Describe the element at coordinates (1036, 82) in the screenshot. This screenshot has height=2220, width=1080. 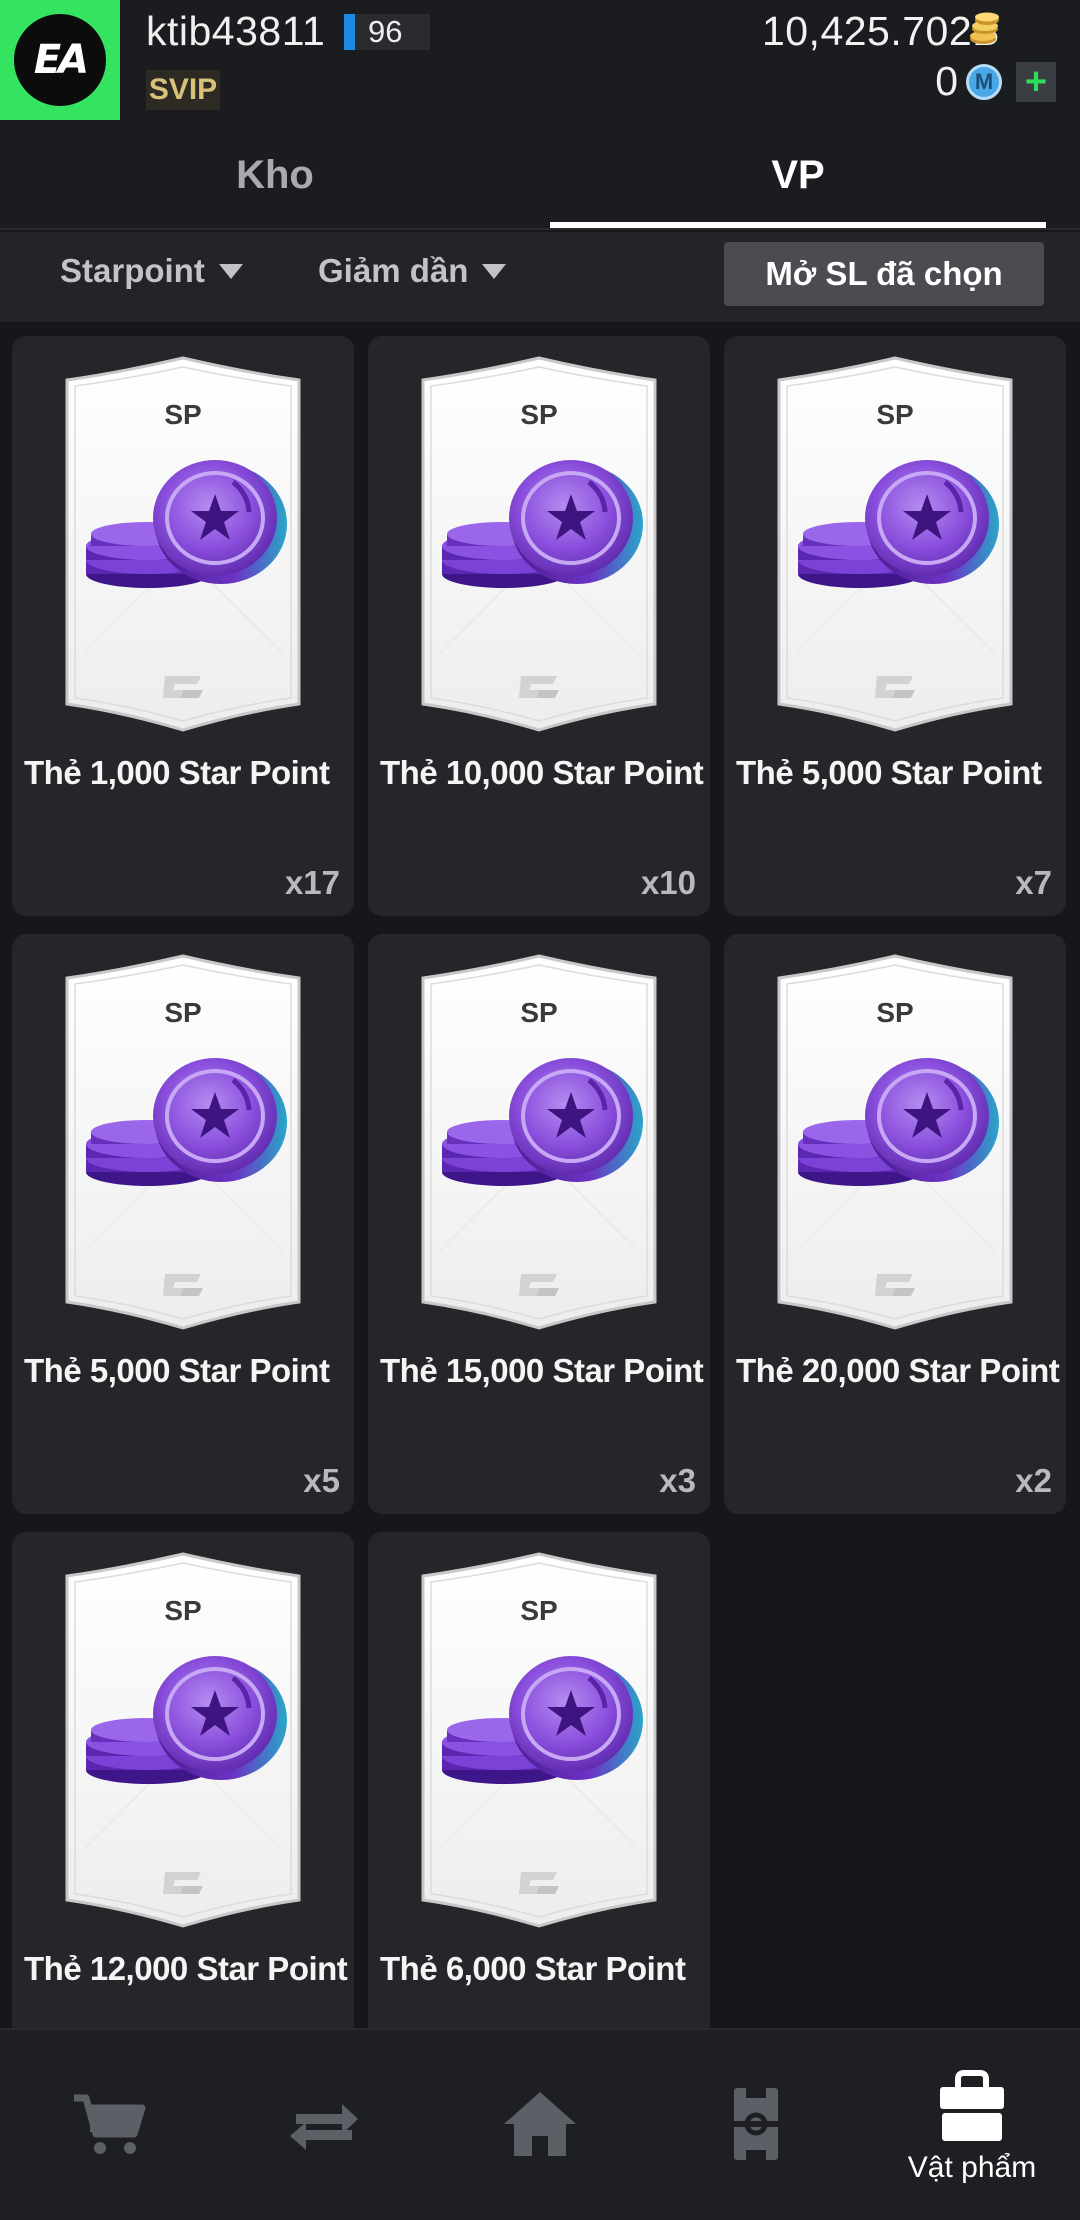
I see `add-currency-button: +` at that location.